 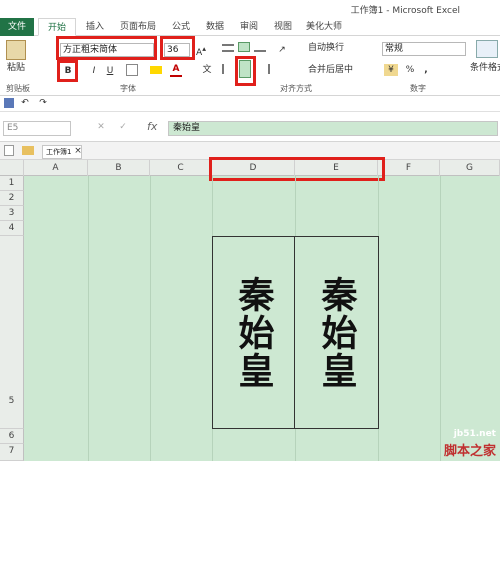 What do you see at coordinates (250, 9) in the screenshot?
I see `title-bar: 工作簿1 - Microsoft Excel` at bounding box center [250, 9].